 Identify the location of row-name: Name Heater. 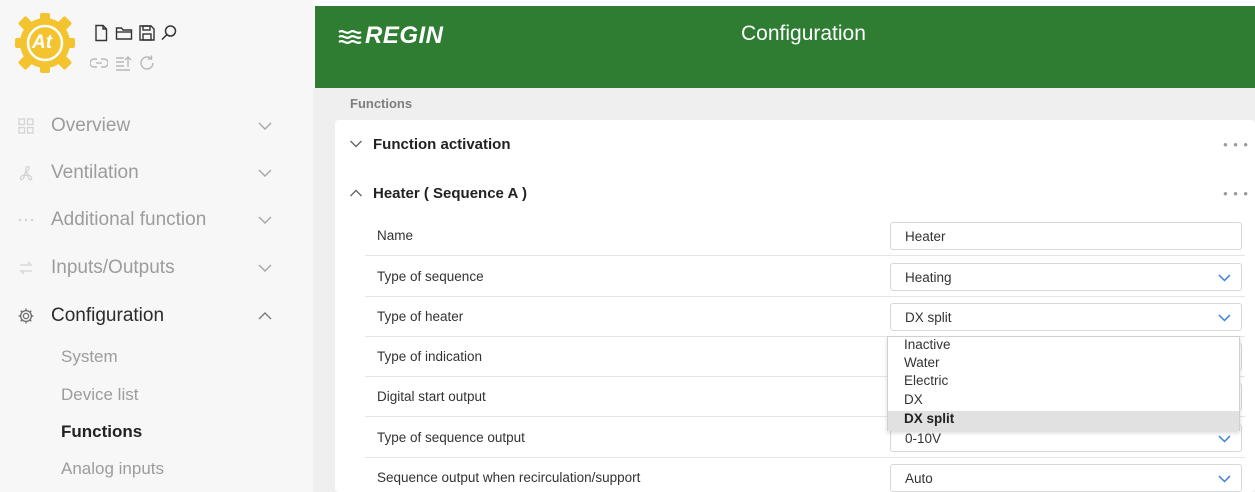
(805, 236).